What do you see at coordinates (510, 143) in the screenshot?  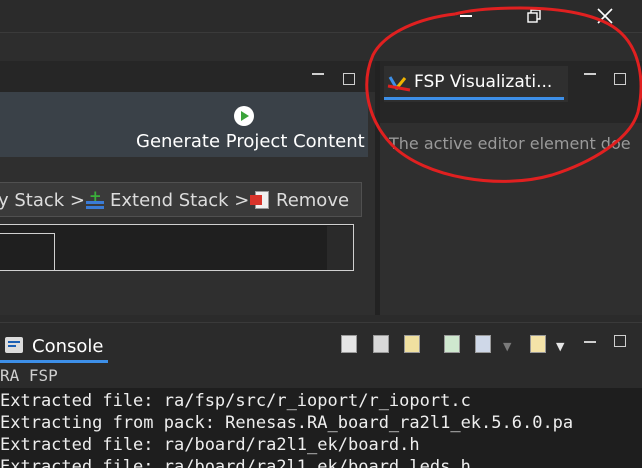 I see `inactive-editor-message: The active editor element doe` at bounding box center [510, 143].